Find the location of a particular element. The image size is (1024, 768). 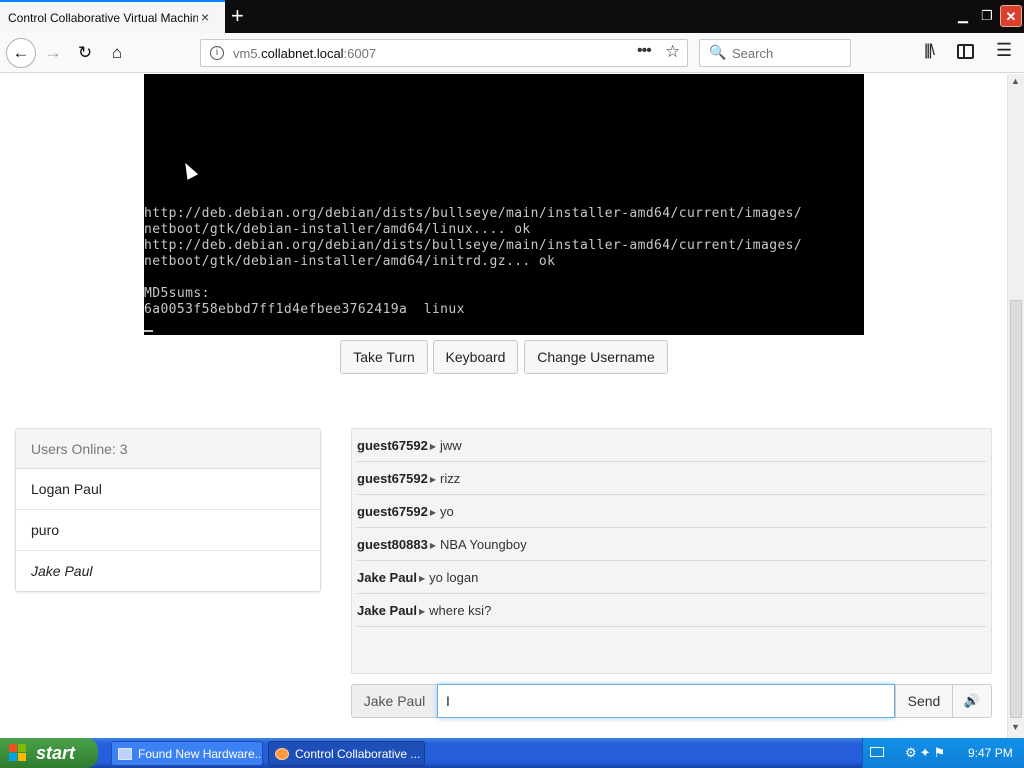

url-domain: collabnet.local is located at coordinates (302, 53).